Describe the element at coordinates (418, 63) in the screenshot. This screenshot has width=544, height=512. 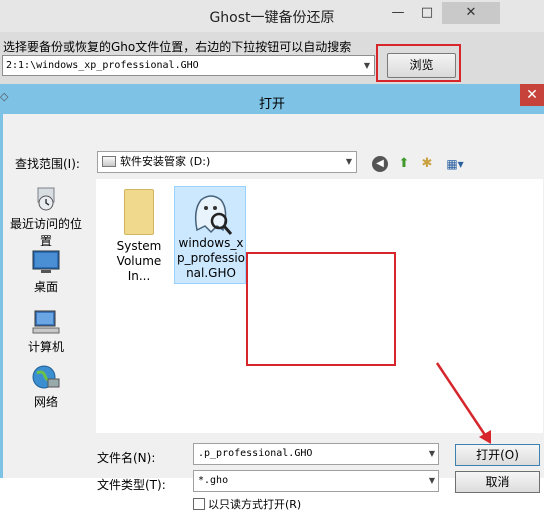
I see `browse-highlight-box` at that location.